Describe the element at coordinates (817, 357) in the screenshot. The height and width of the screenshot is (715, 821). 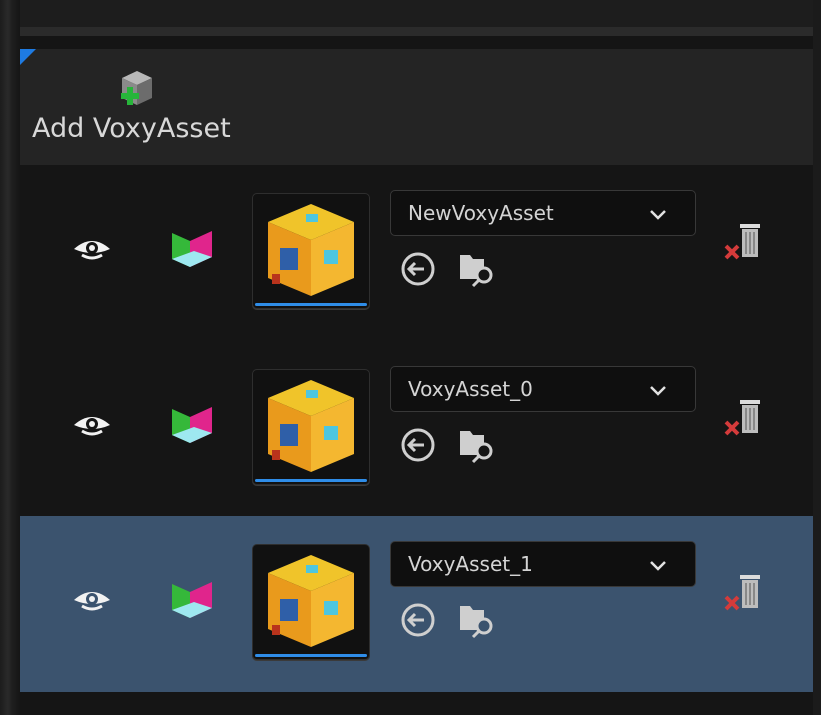
I see `scrollbar-track` at that location.